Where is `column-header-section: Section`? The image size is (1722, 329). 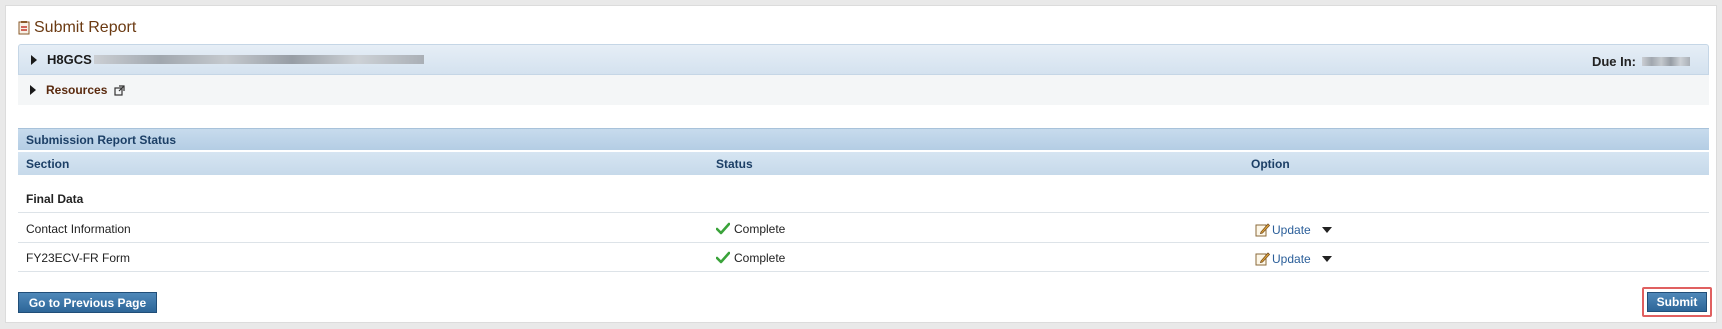 column-header-section: Section is located at coordinates (48, 164).